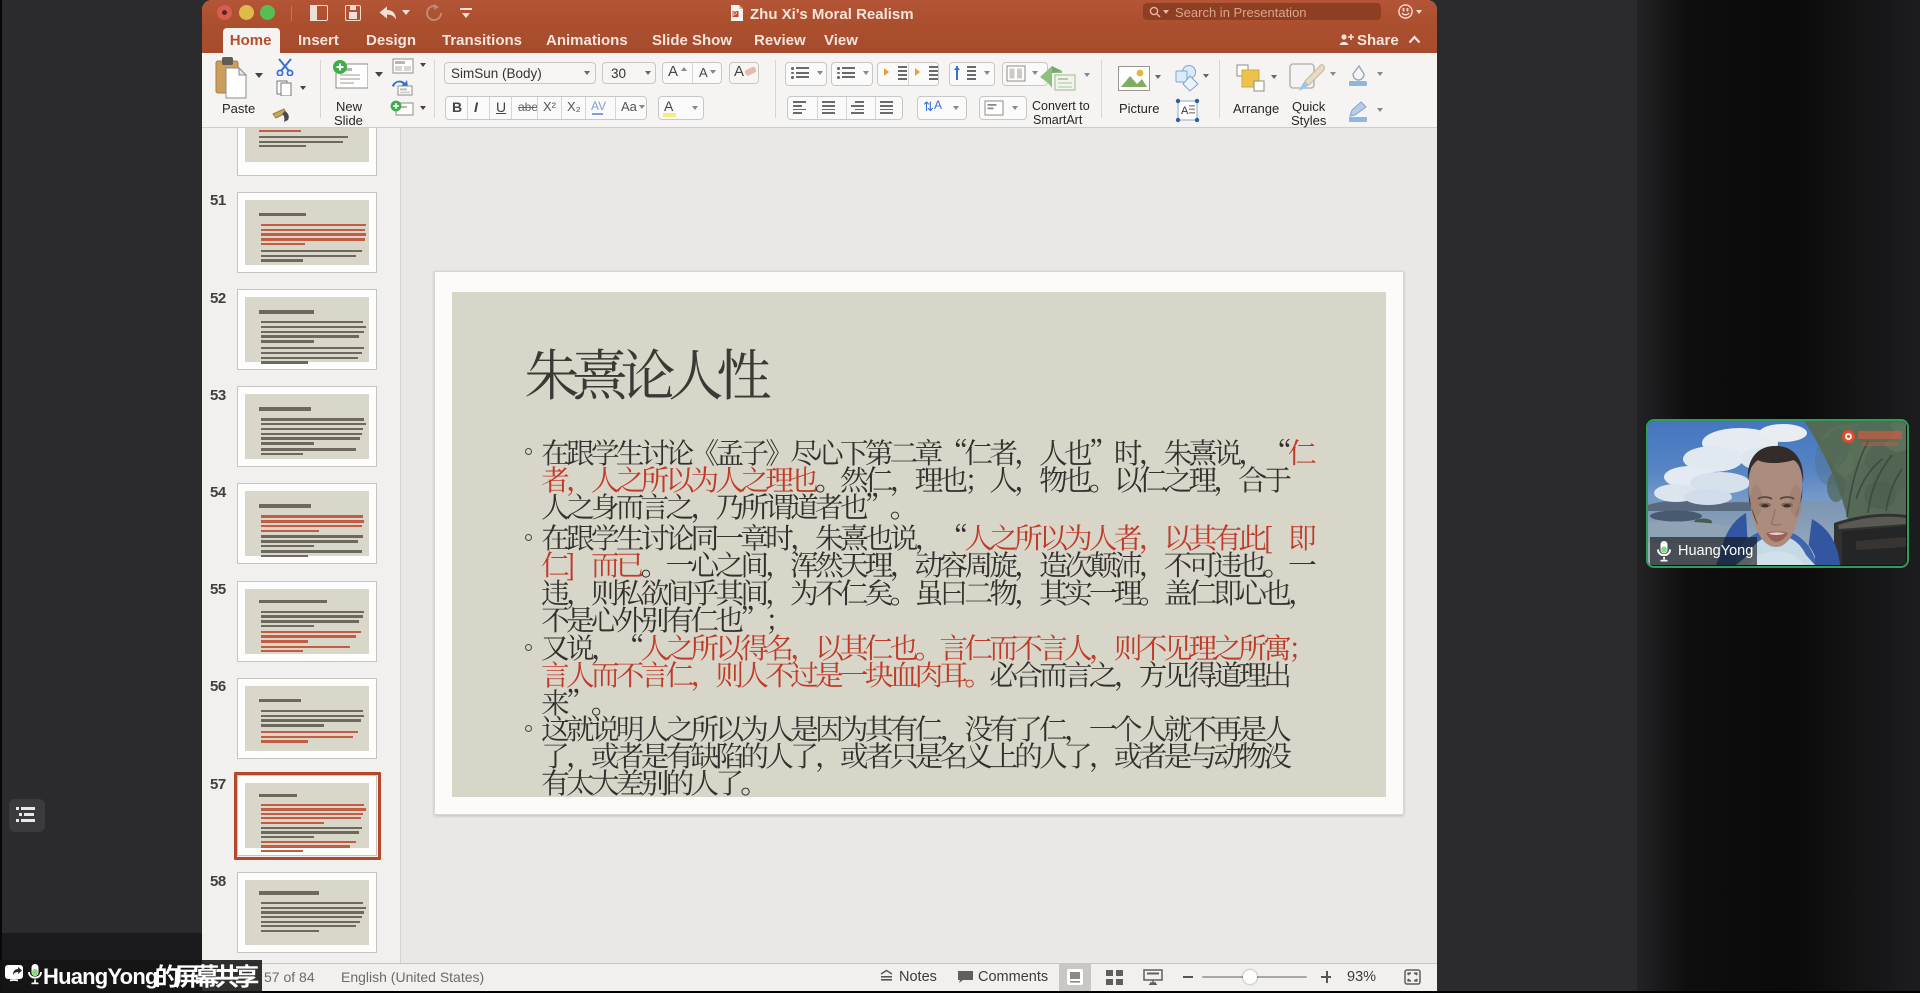 Image resolution: width=1920 pixels, height=993 pixels. Describe the element at coordinates (1185, 111) in the screenshot. I see `svg-text: A` at that location.